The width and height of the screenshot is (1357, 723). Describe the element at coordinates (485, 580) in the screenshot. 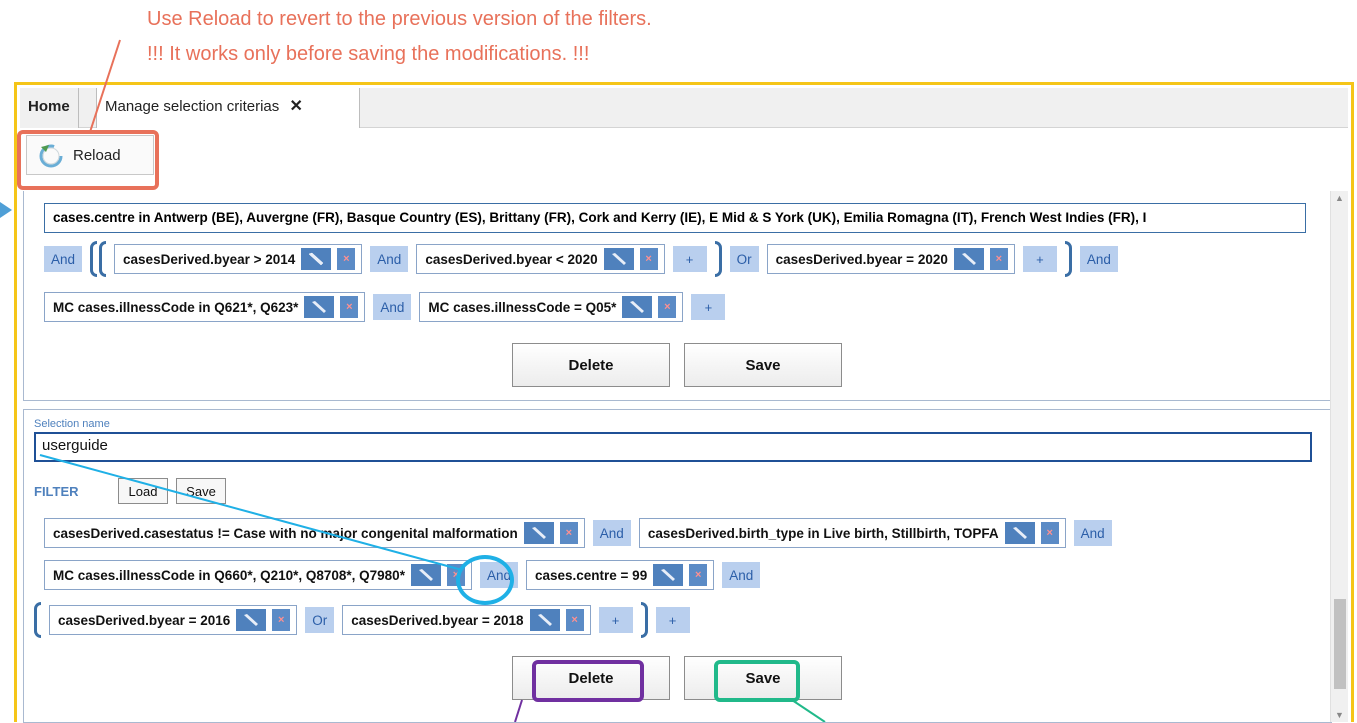

I see `callout-edit-highlight` at that location.